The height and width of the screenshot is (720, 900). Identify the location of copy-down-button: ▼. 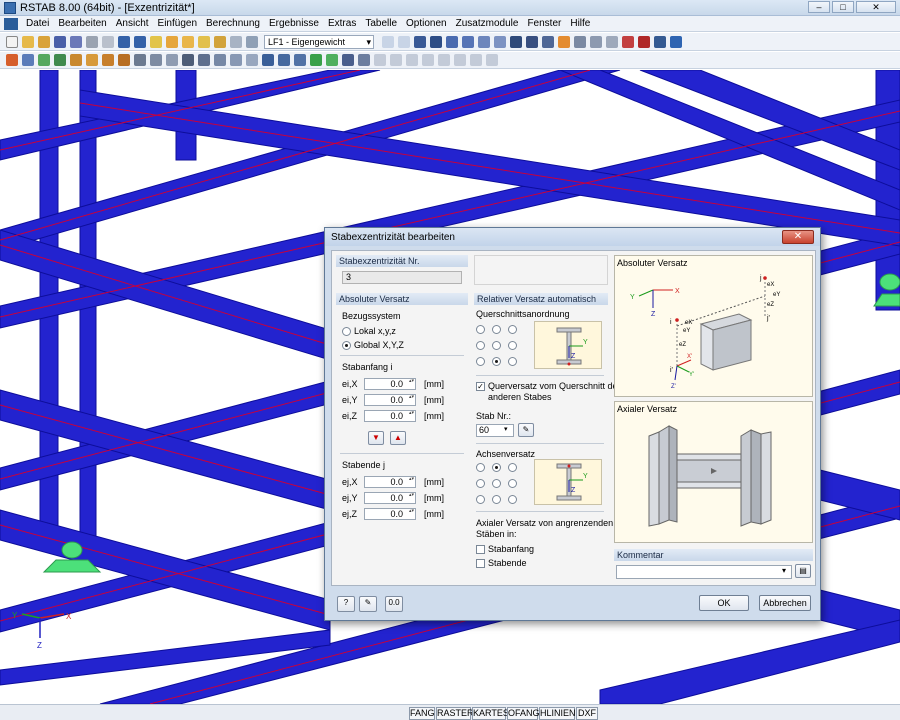
(376, 438).